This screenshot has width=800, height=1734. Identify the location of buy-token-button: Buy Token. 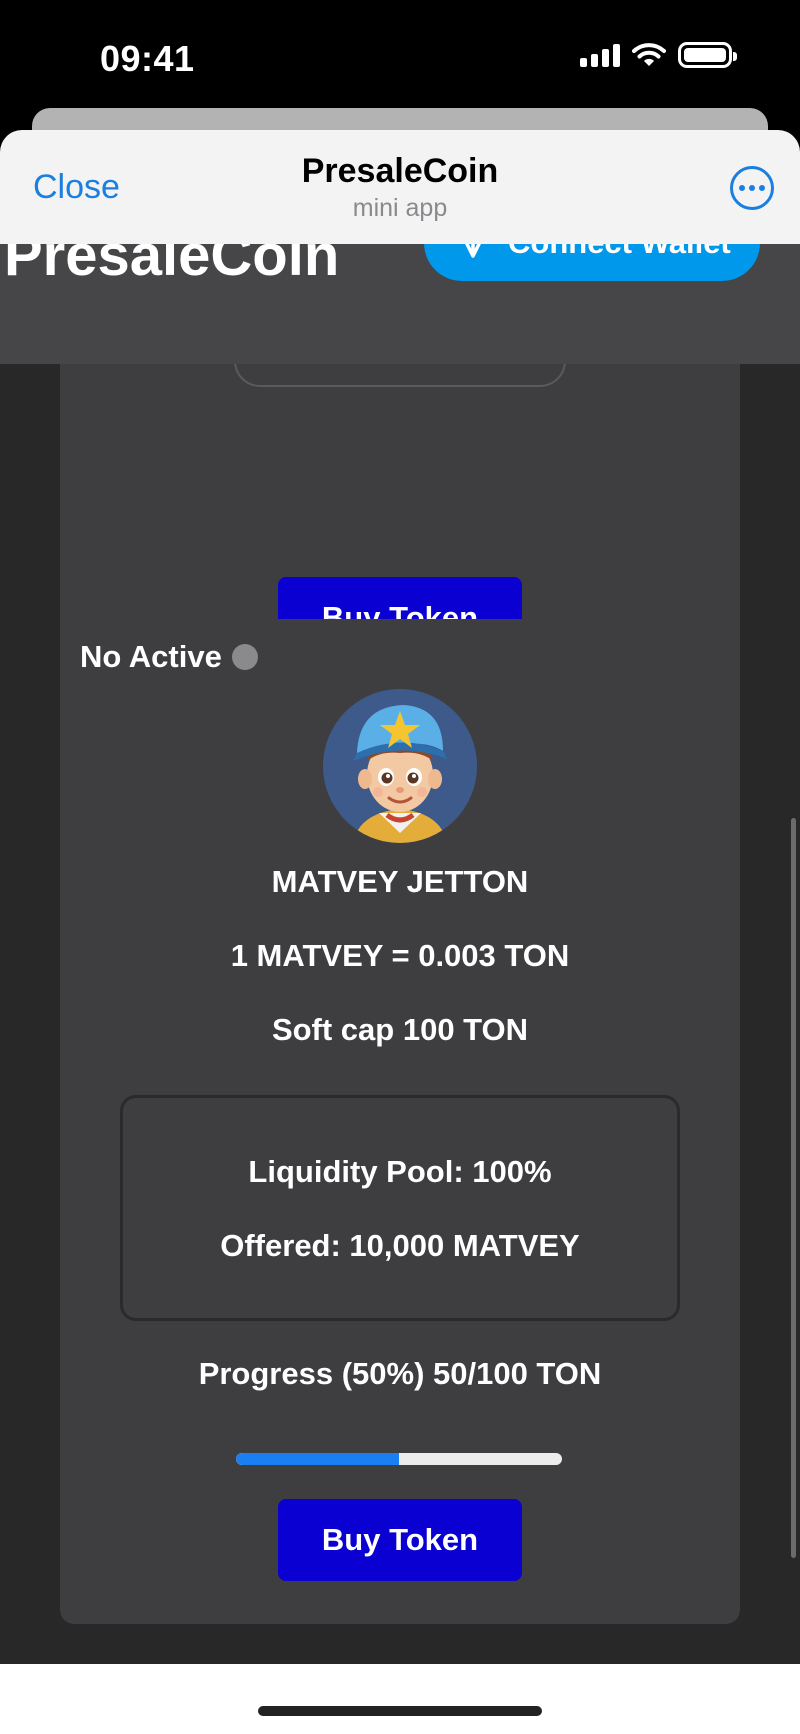
(400, 1540).